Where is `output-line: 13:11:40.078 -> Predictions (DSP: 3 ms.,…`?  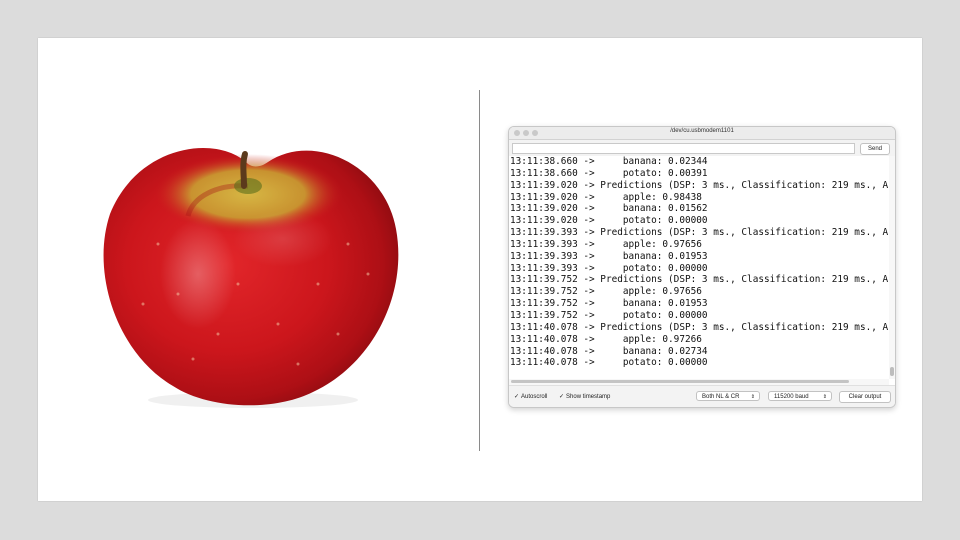 output-line: 13:11:40.078 -> Predictions (DSP: 3 ms.,… is located at coordinates (699, 327).